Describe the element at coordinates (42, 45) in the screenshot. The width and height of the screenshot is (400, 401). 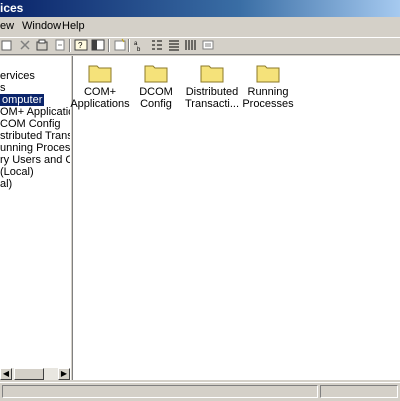
I see `properties-sheet-icon` at that location.